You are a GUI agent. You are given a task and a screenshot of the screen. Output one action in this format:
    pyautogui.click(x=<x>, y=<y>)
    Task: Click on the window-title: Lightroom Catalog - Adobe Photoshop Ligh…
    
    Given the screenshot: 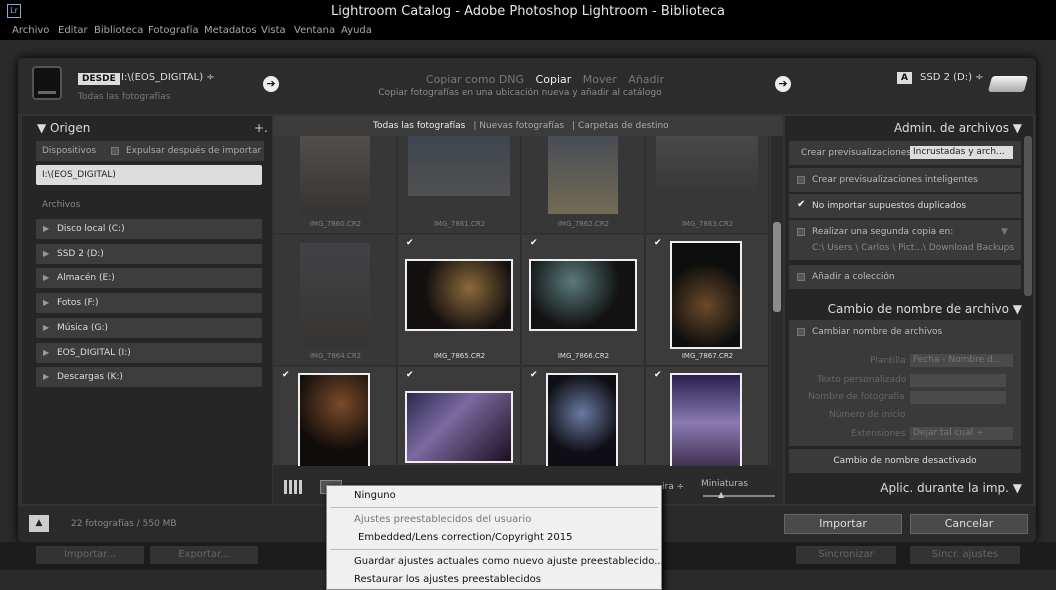 What is the action you would take?
    pyautogui.click(x=528, y=11)
    